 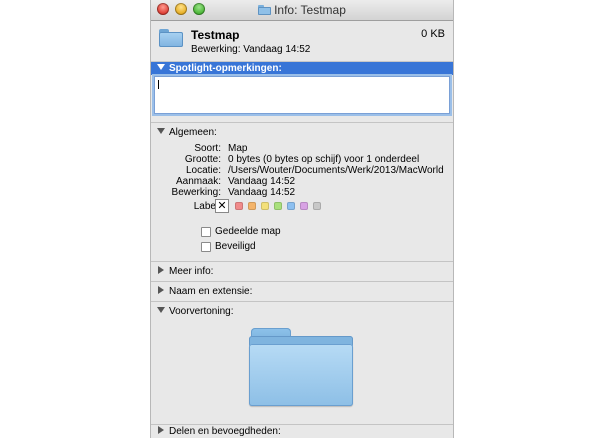 What do you see at coordinates (235, 246) in the screenshot?
I see `checkbox-label: Beveiligd` at bounding box center [235, 246].